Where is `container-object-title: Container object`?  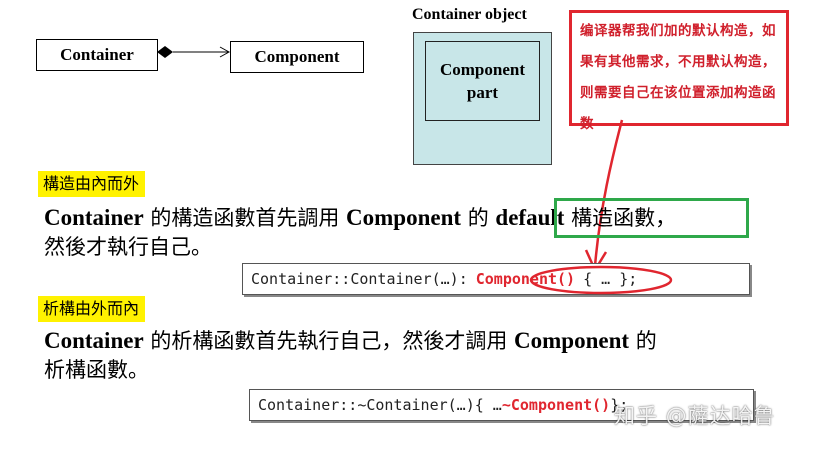 container-object-title: Container object is located at coordinates (469, 14).